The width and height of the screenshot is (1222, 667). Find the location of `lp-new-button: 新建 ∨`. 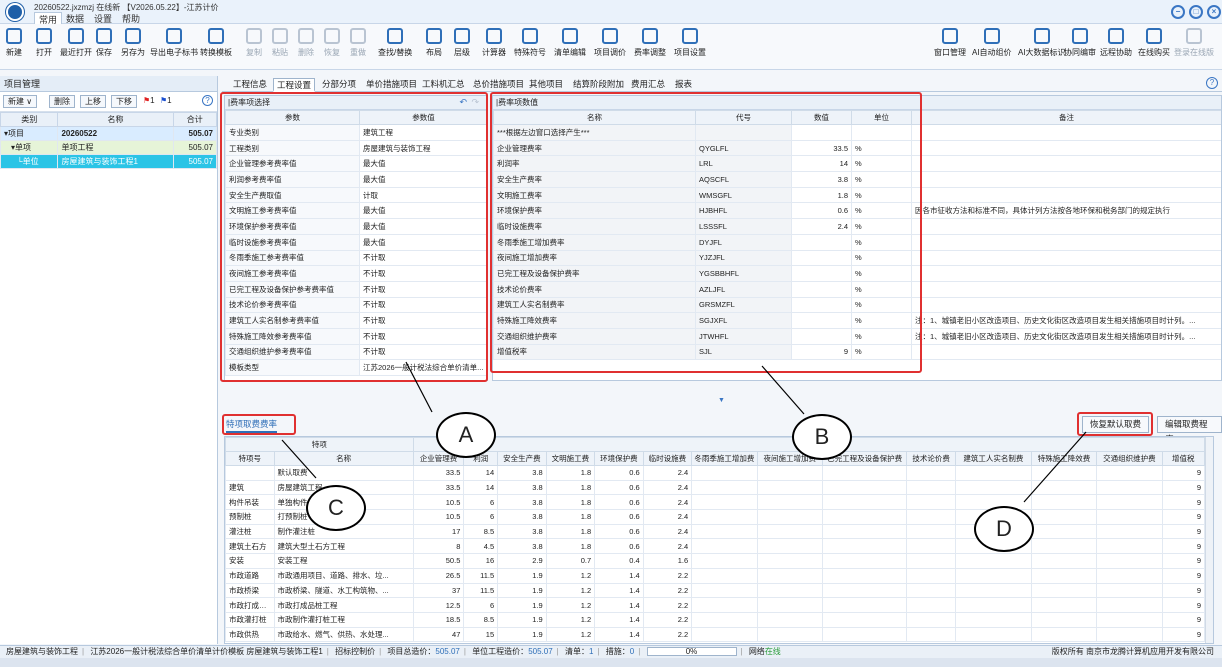

lp-new-button: 新建 ∨ is located at coordinates (20, 101).